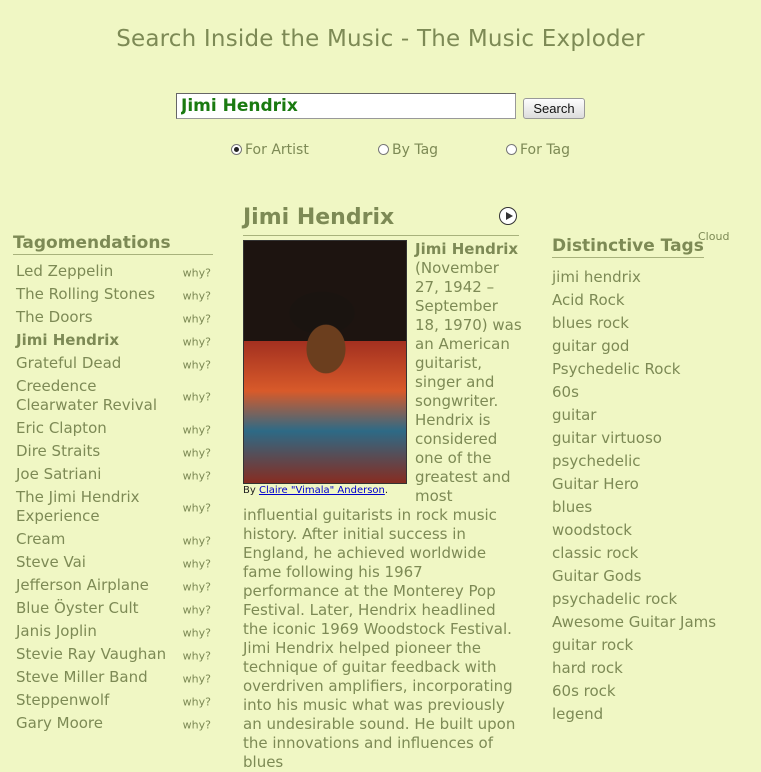  Describe the element at coordinates (386, 490) in the screenshot. I see `photo-credit-suffix: .` at that location.